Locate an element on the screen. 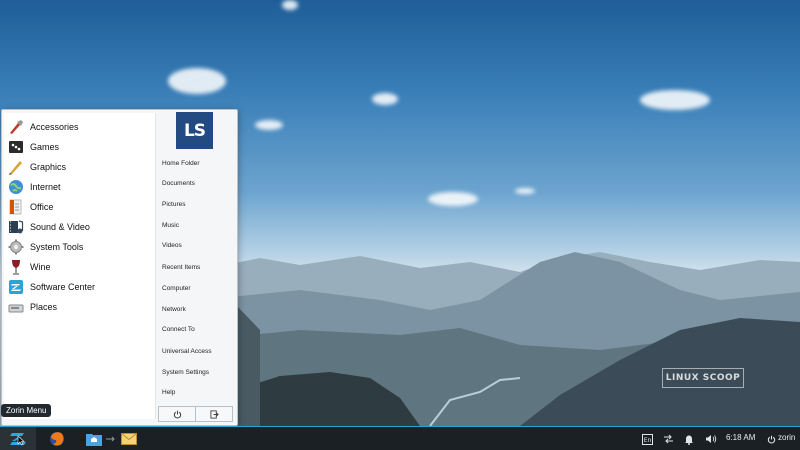 This screenshot has width=800, height=450. menu-category-graphics: Graphics is located at coordinates (79, 166).